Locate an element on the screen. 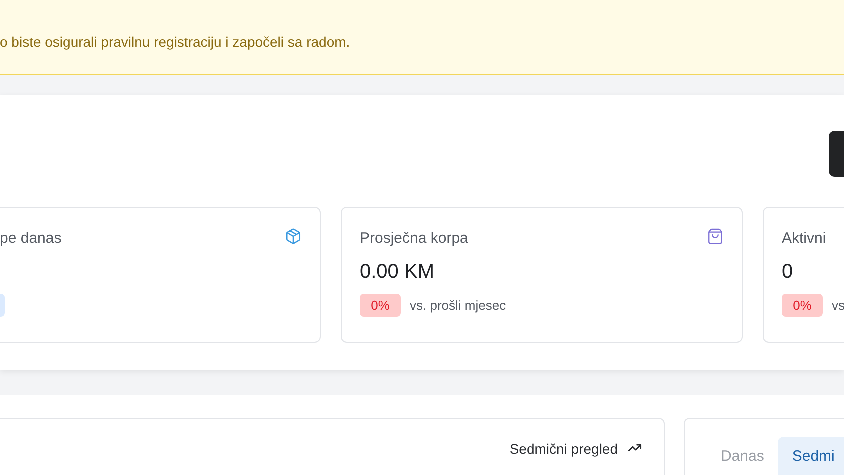 The height and width of the screenshot is (475, 844). card-title: pe danas is located at coordinates (31, 239).